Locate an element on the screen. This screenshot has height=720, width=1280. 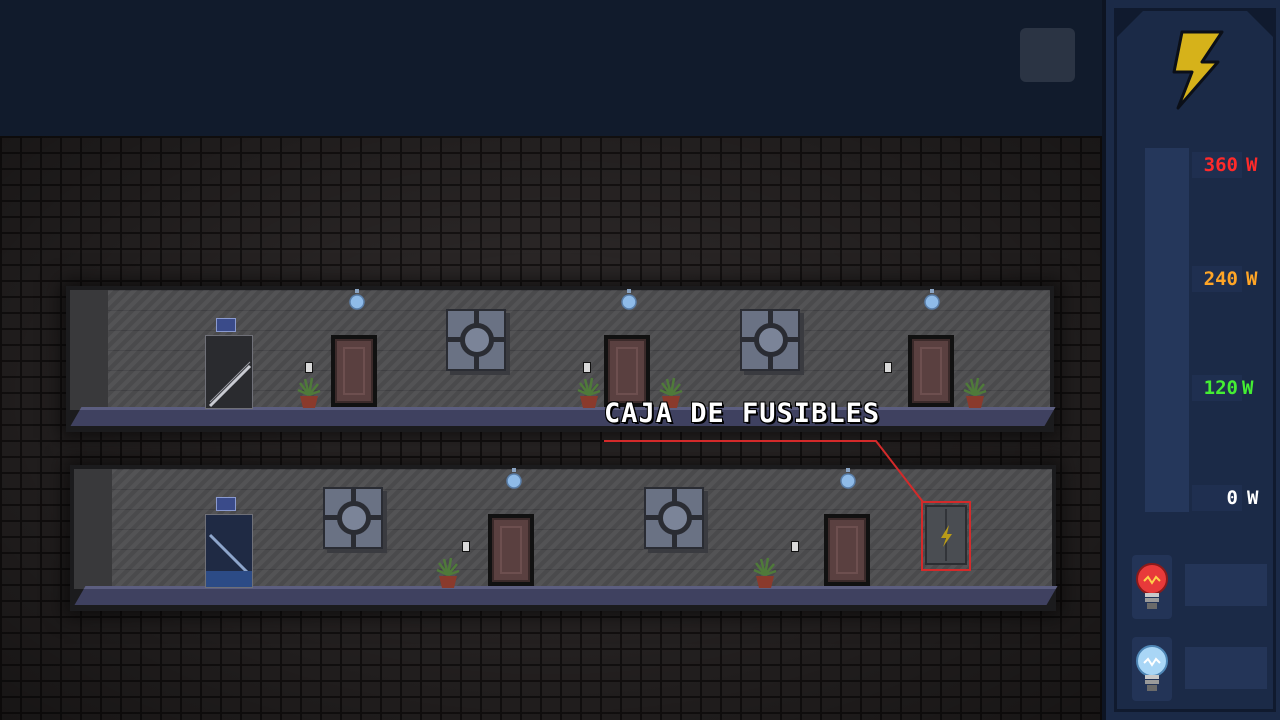
stairs-up-sign-icon is located at coordinates (226, 325).